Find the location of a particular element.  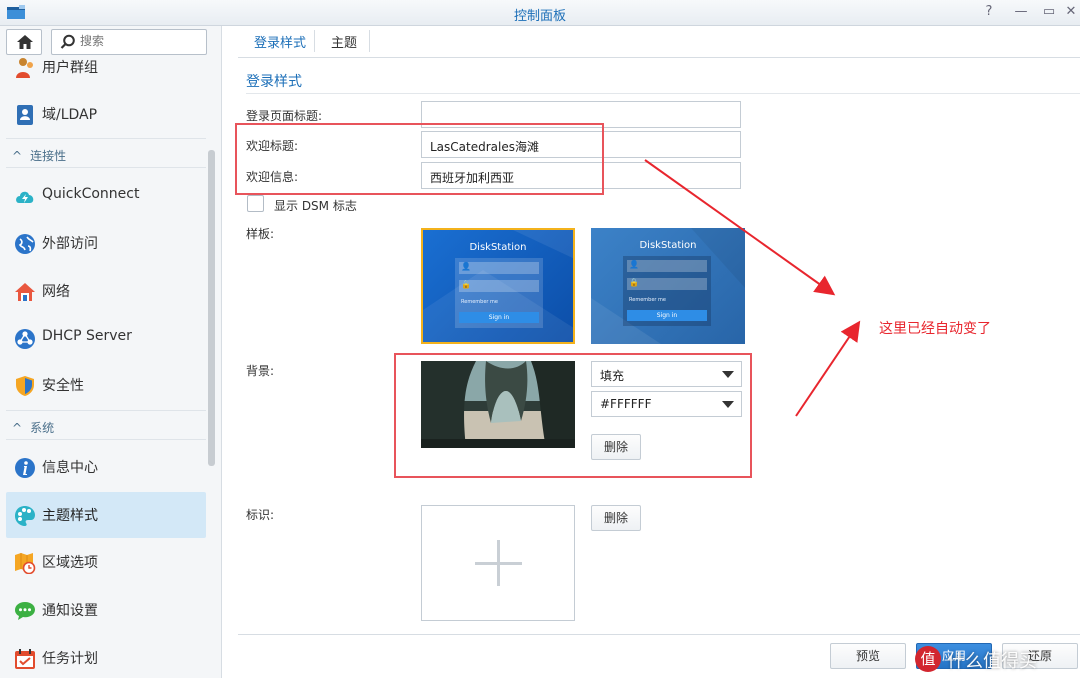

annotation-arrows is located at coordinates (752, 288).